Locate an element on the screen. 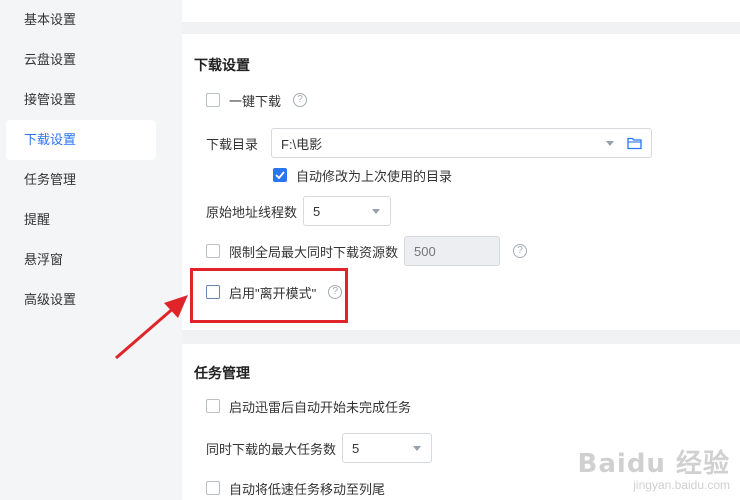  watermark-url: jingyan.baidu.com is located at coordinates (681, 484).